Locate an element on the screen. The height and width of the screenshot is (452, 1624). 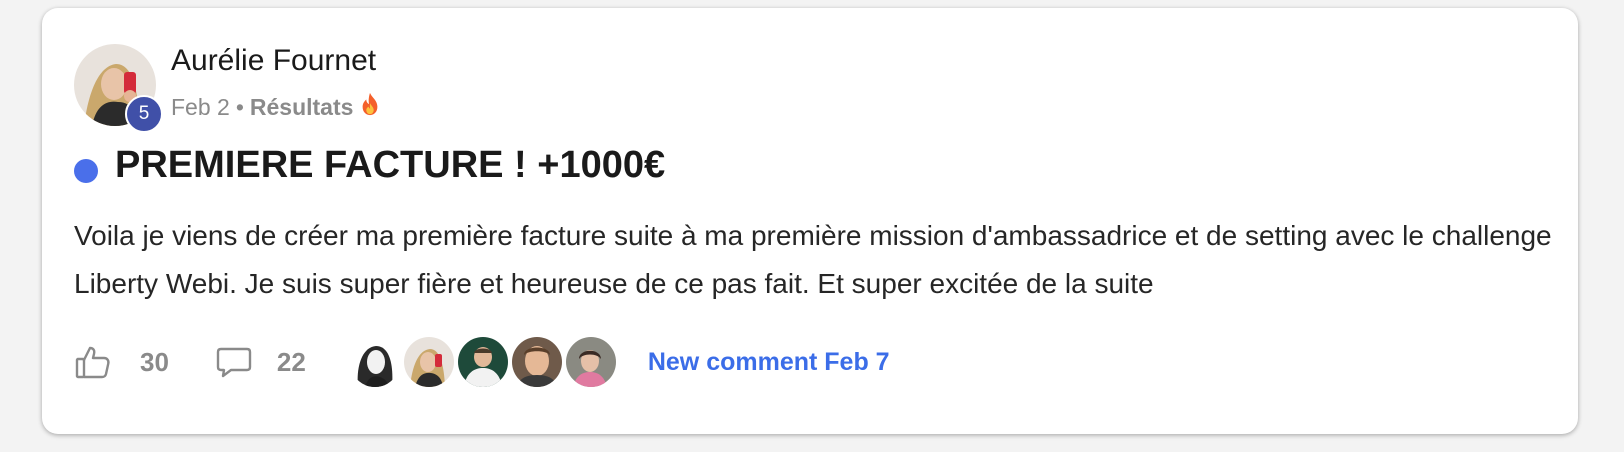
thumbs-up-icon is located at coordinates (93, 362).